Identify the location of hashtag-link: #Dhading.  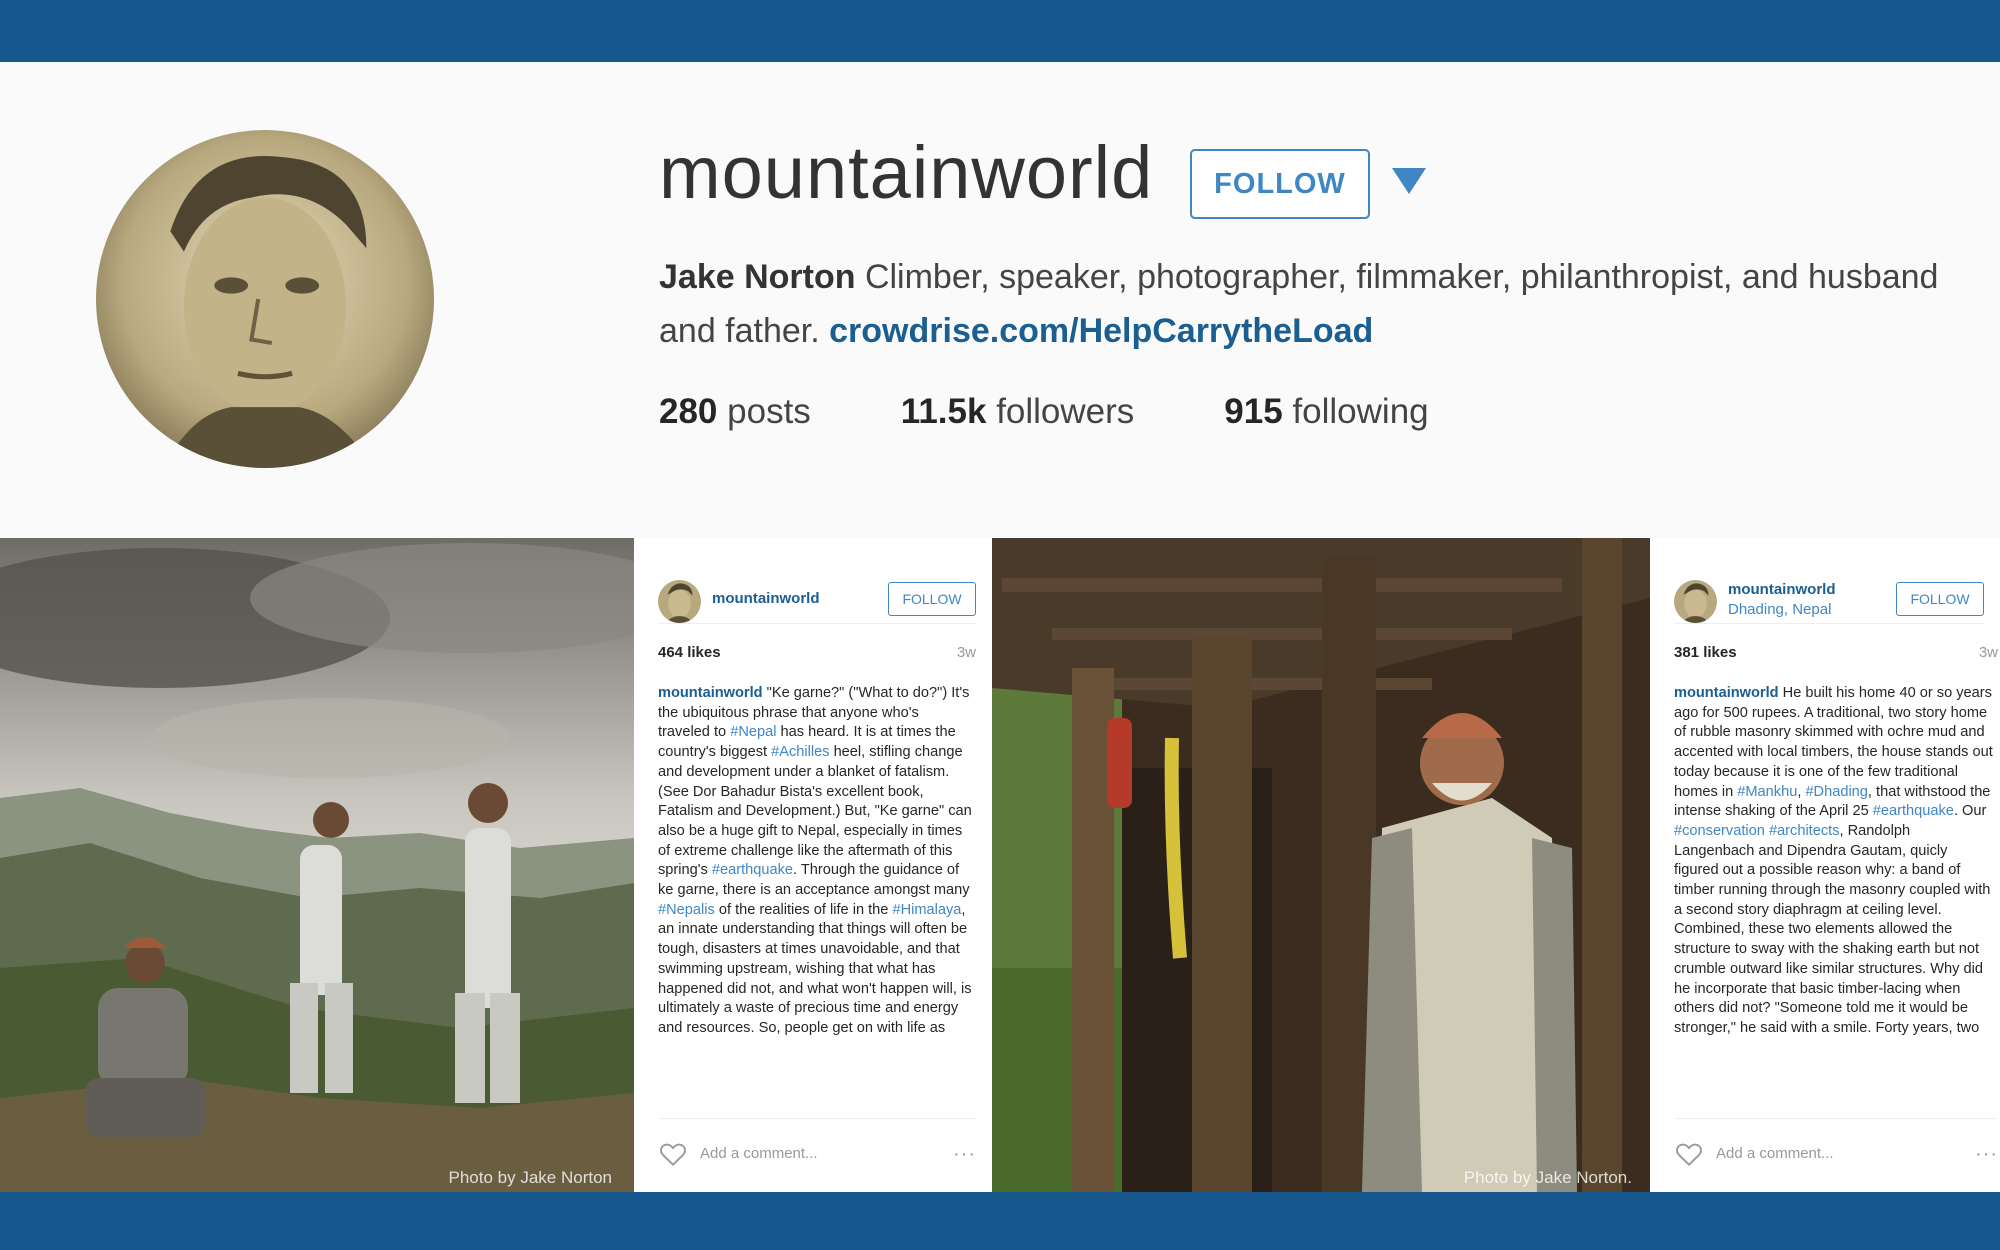
(1836, 792).